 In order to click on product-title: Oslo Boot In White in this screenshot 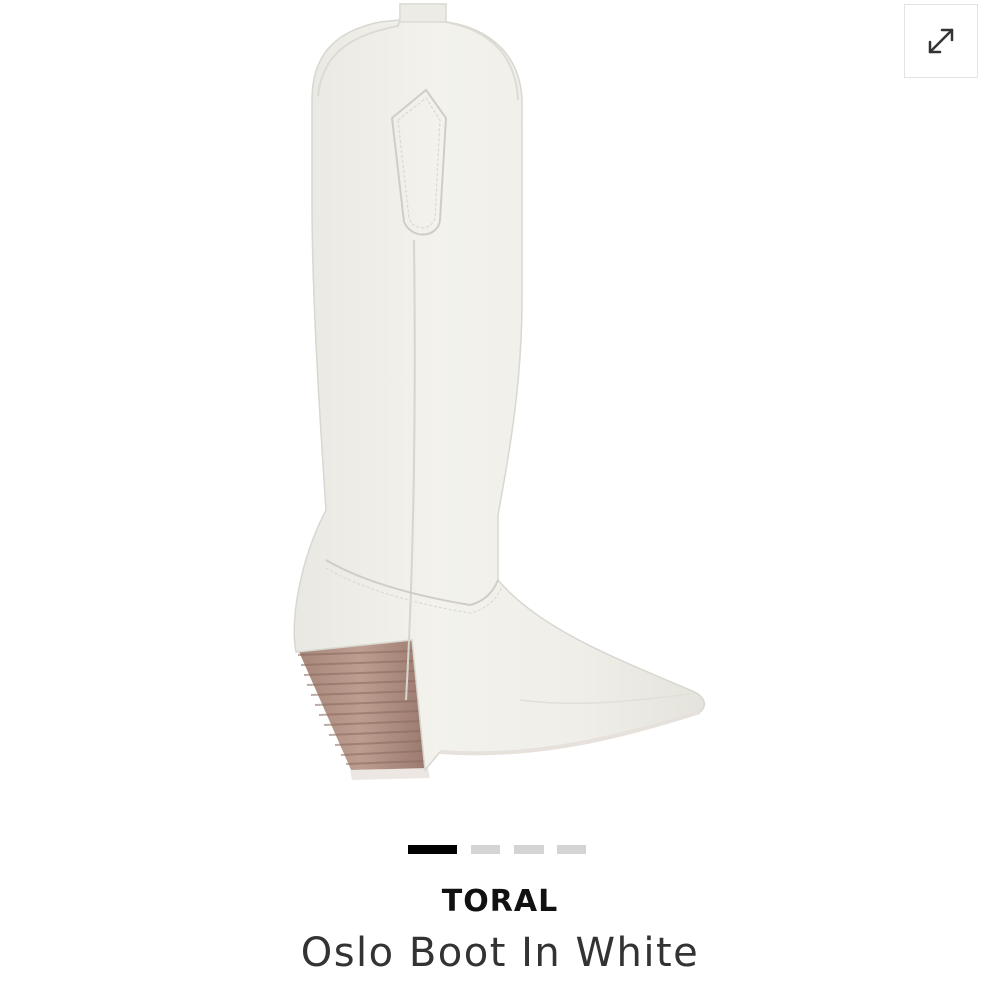, I will do `click(500, 953)`.